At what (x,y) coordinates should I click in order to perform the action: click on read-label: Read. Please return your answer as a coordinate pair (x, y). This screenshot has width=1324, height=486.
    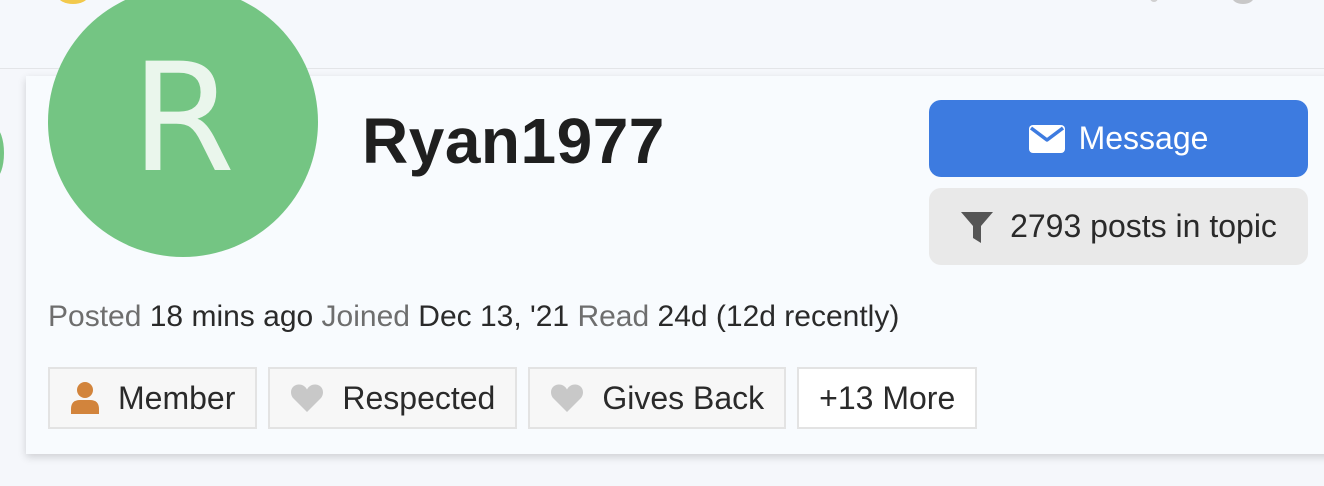
    Looking at the image, I should click on (613, 316).